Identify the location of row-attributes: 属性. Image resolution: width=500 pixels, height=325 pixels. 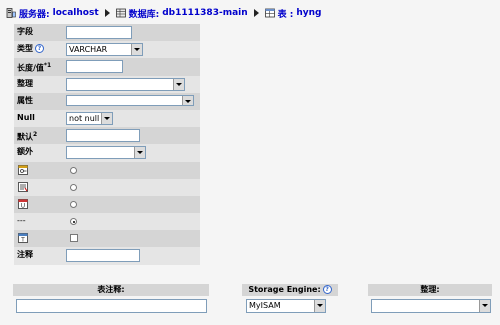
(107, 101).